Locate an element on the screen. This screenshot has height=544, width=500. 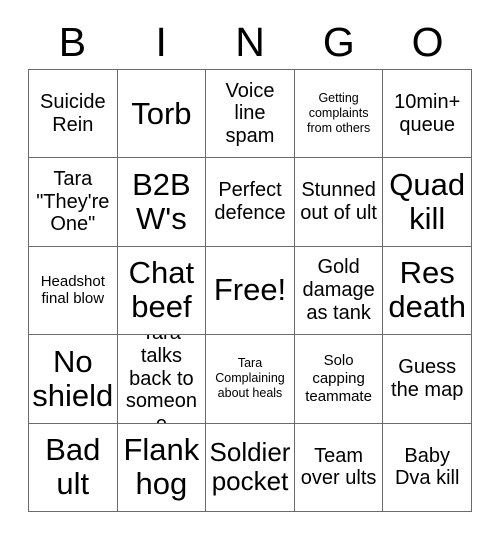
bingo-header-letter-n: N is located at coordinates (250, 41).